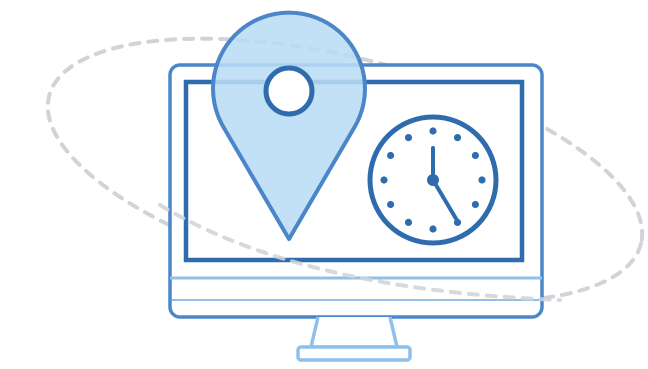  I want to click on clock-center, so click(433, 180).